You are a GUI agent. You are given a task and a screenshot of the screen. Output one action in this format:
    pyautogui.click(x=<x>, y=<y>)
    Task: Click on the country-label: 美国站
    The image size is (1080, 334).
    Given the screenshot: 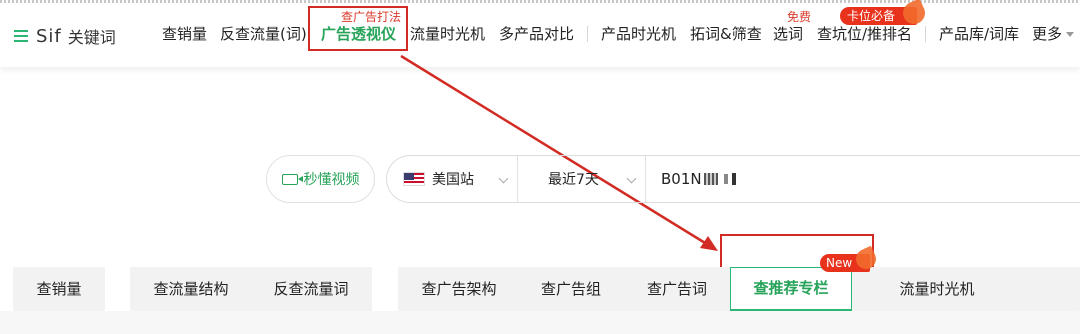 What is the action you would take?
    pyautogui.click(x=453, y=180)
    